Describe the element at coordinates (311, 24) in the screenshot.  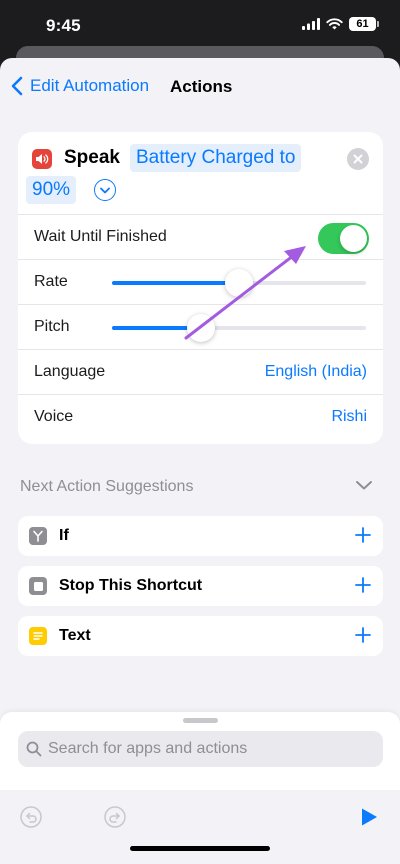
I see `signal-icon` at that location.